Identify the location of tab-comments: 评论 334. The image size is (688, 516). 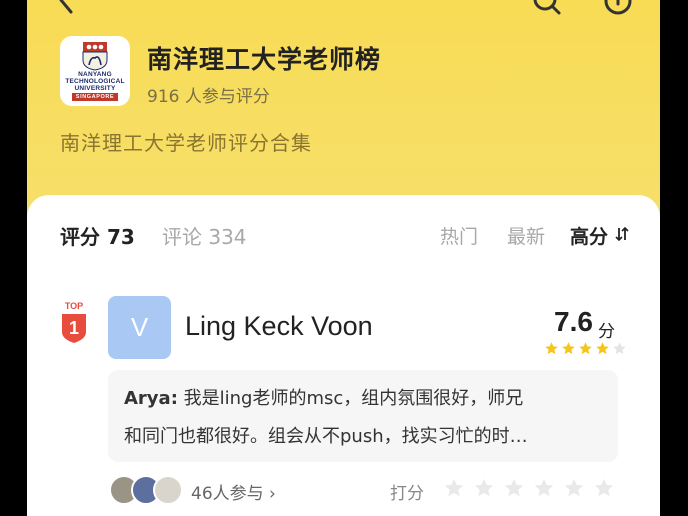
(204, 235).